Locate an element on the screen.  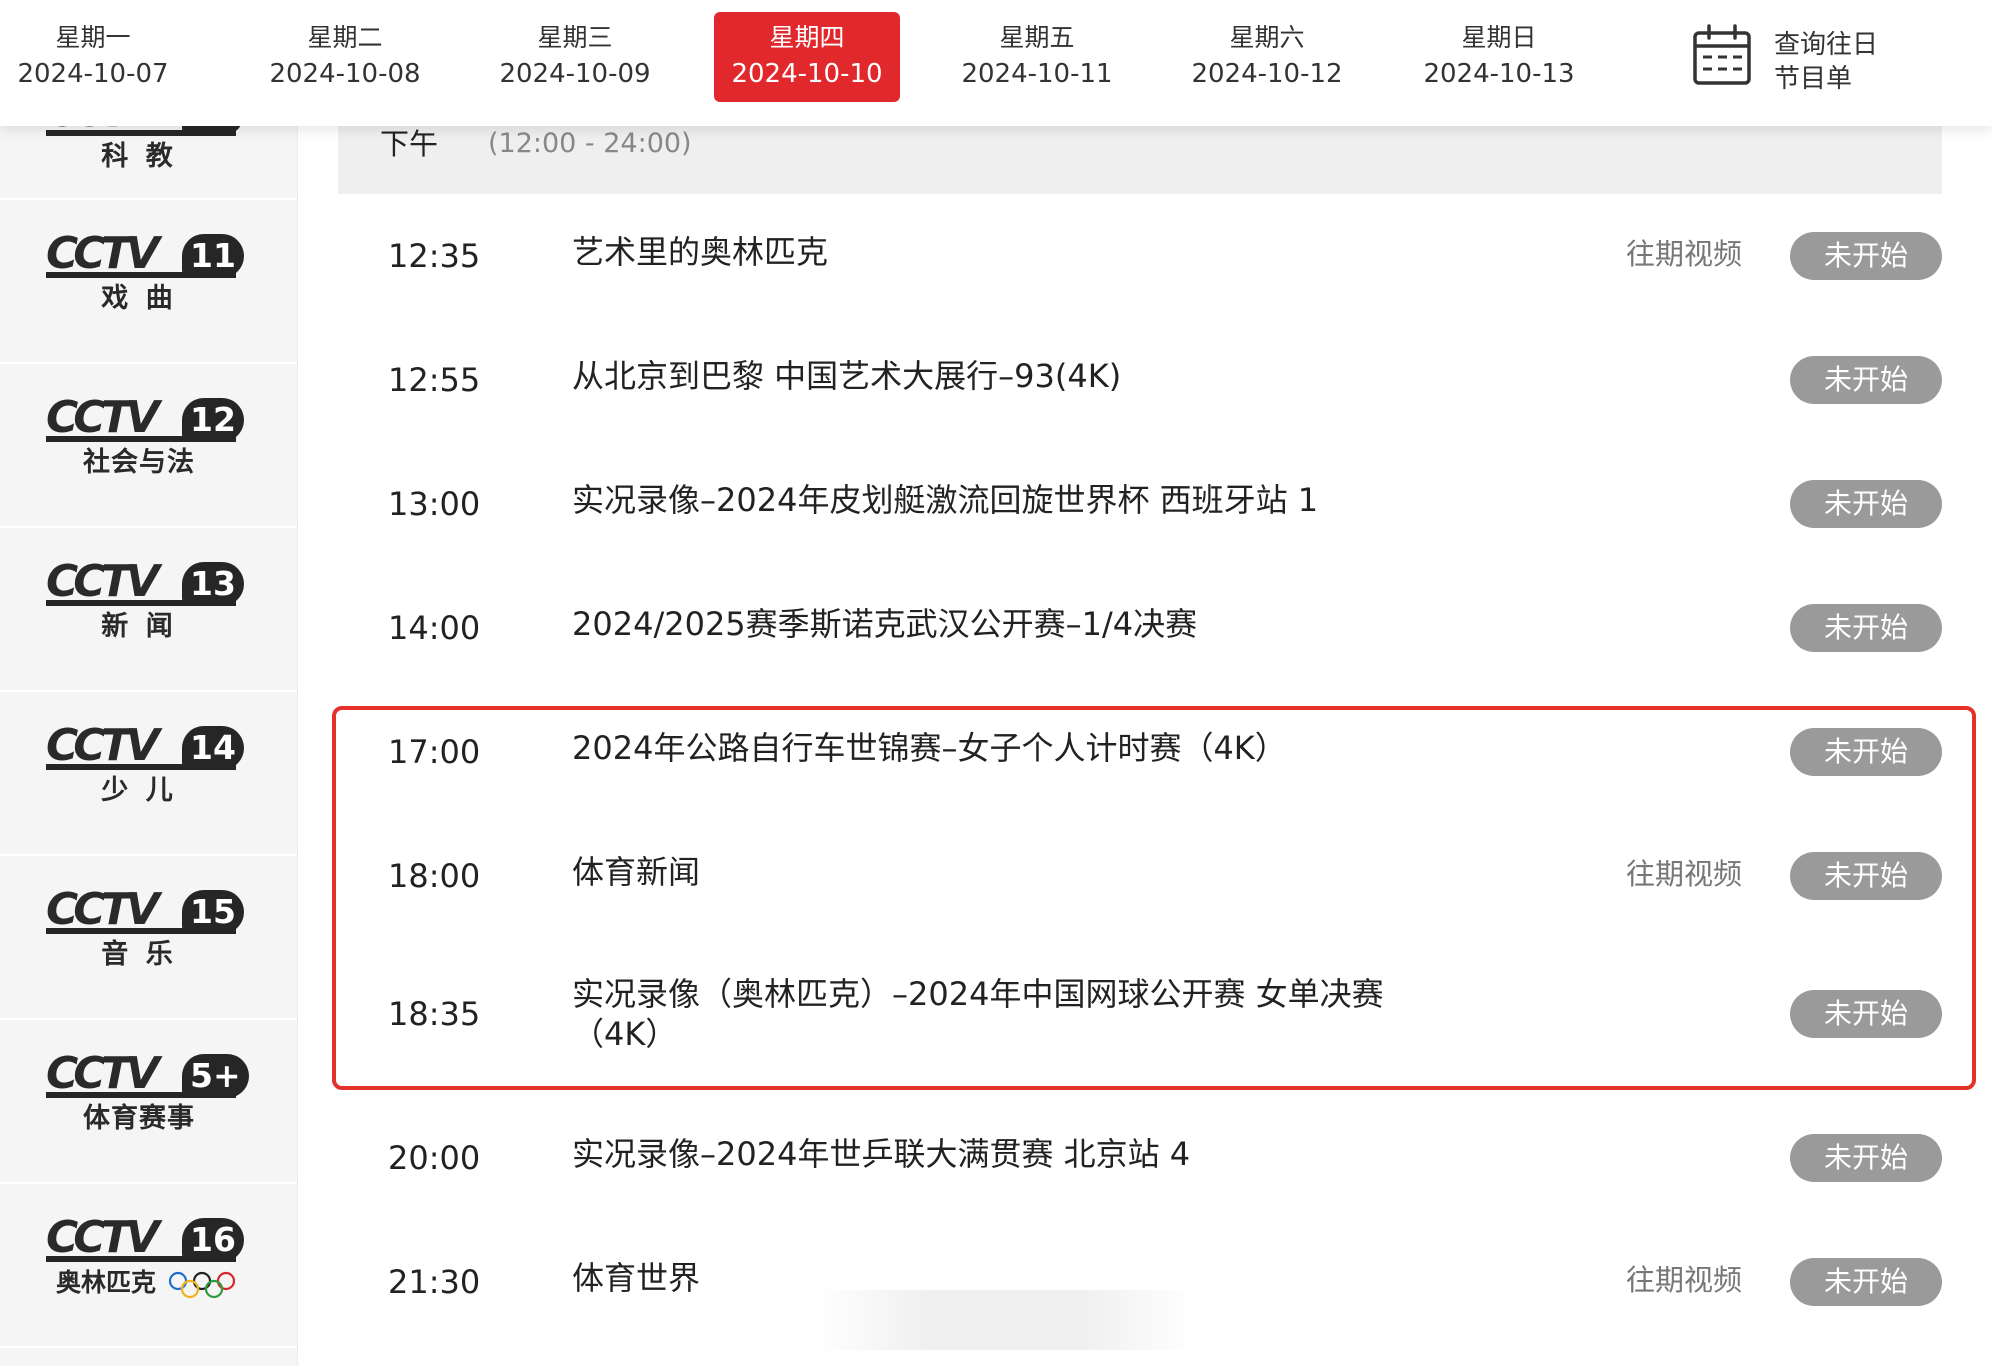
channel-logo: CCTV 15 音 乐 is located at coordinates (145, 936).